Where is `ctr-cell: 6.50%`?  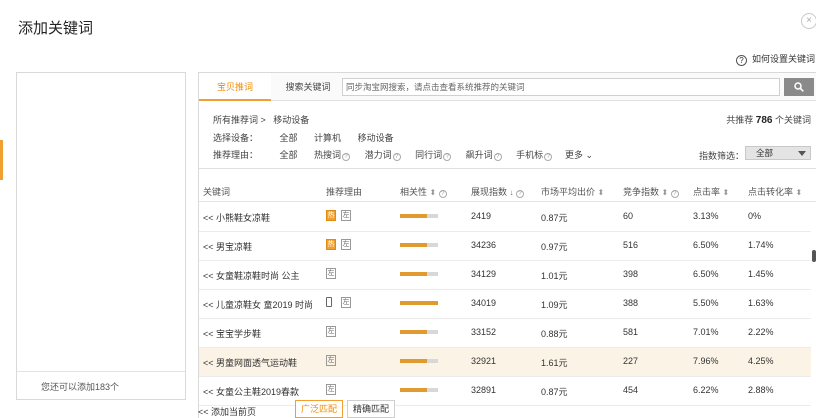 ctr-cell: 6.50% is located at coordinates (706, 274).